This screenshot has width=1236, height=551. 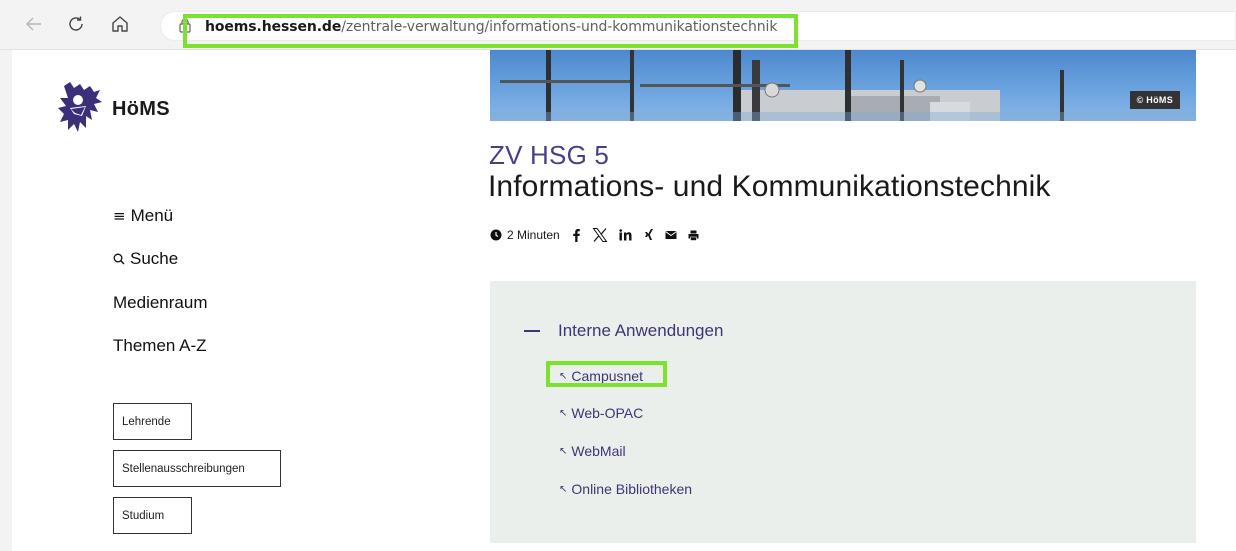 What do you see at coordinates (119, 216) in the screenshot?
I see `hamburger-icon: ≡` at bounding box center [119, 216].